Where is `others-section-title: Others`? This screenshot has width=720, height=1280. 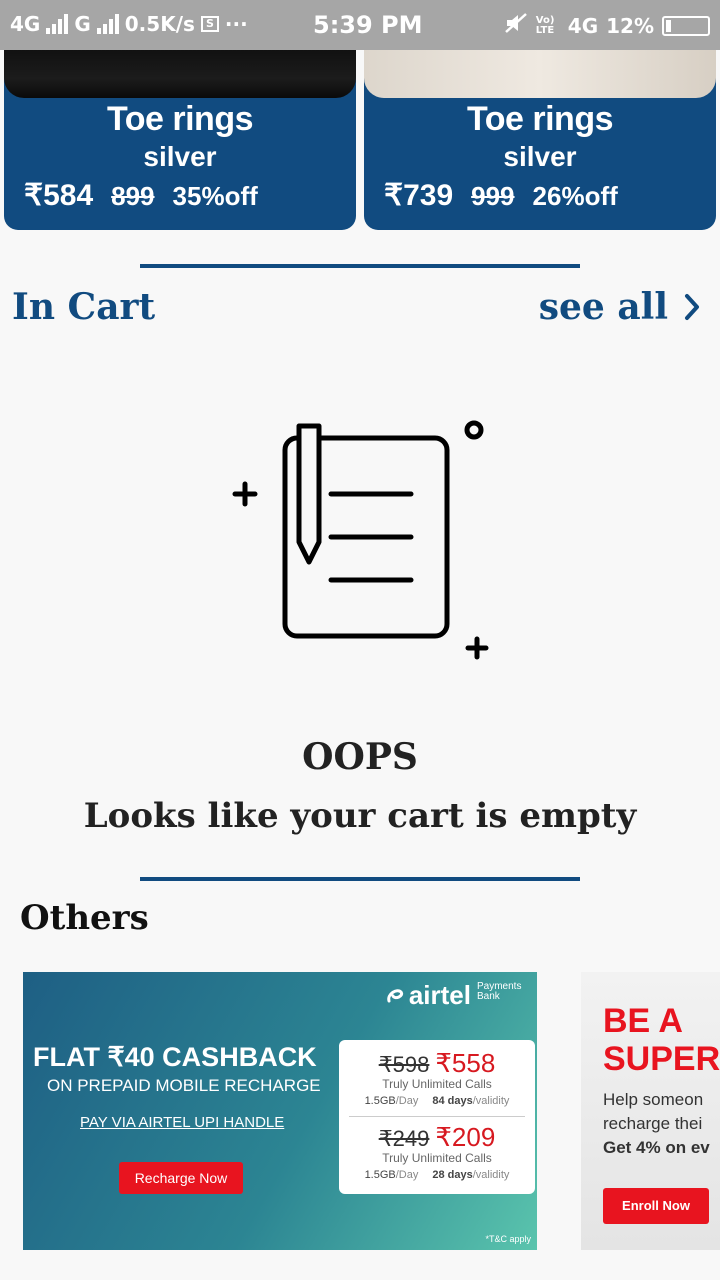 others-section-title: Others is located at coordinates (84, 918).